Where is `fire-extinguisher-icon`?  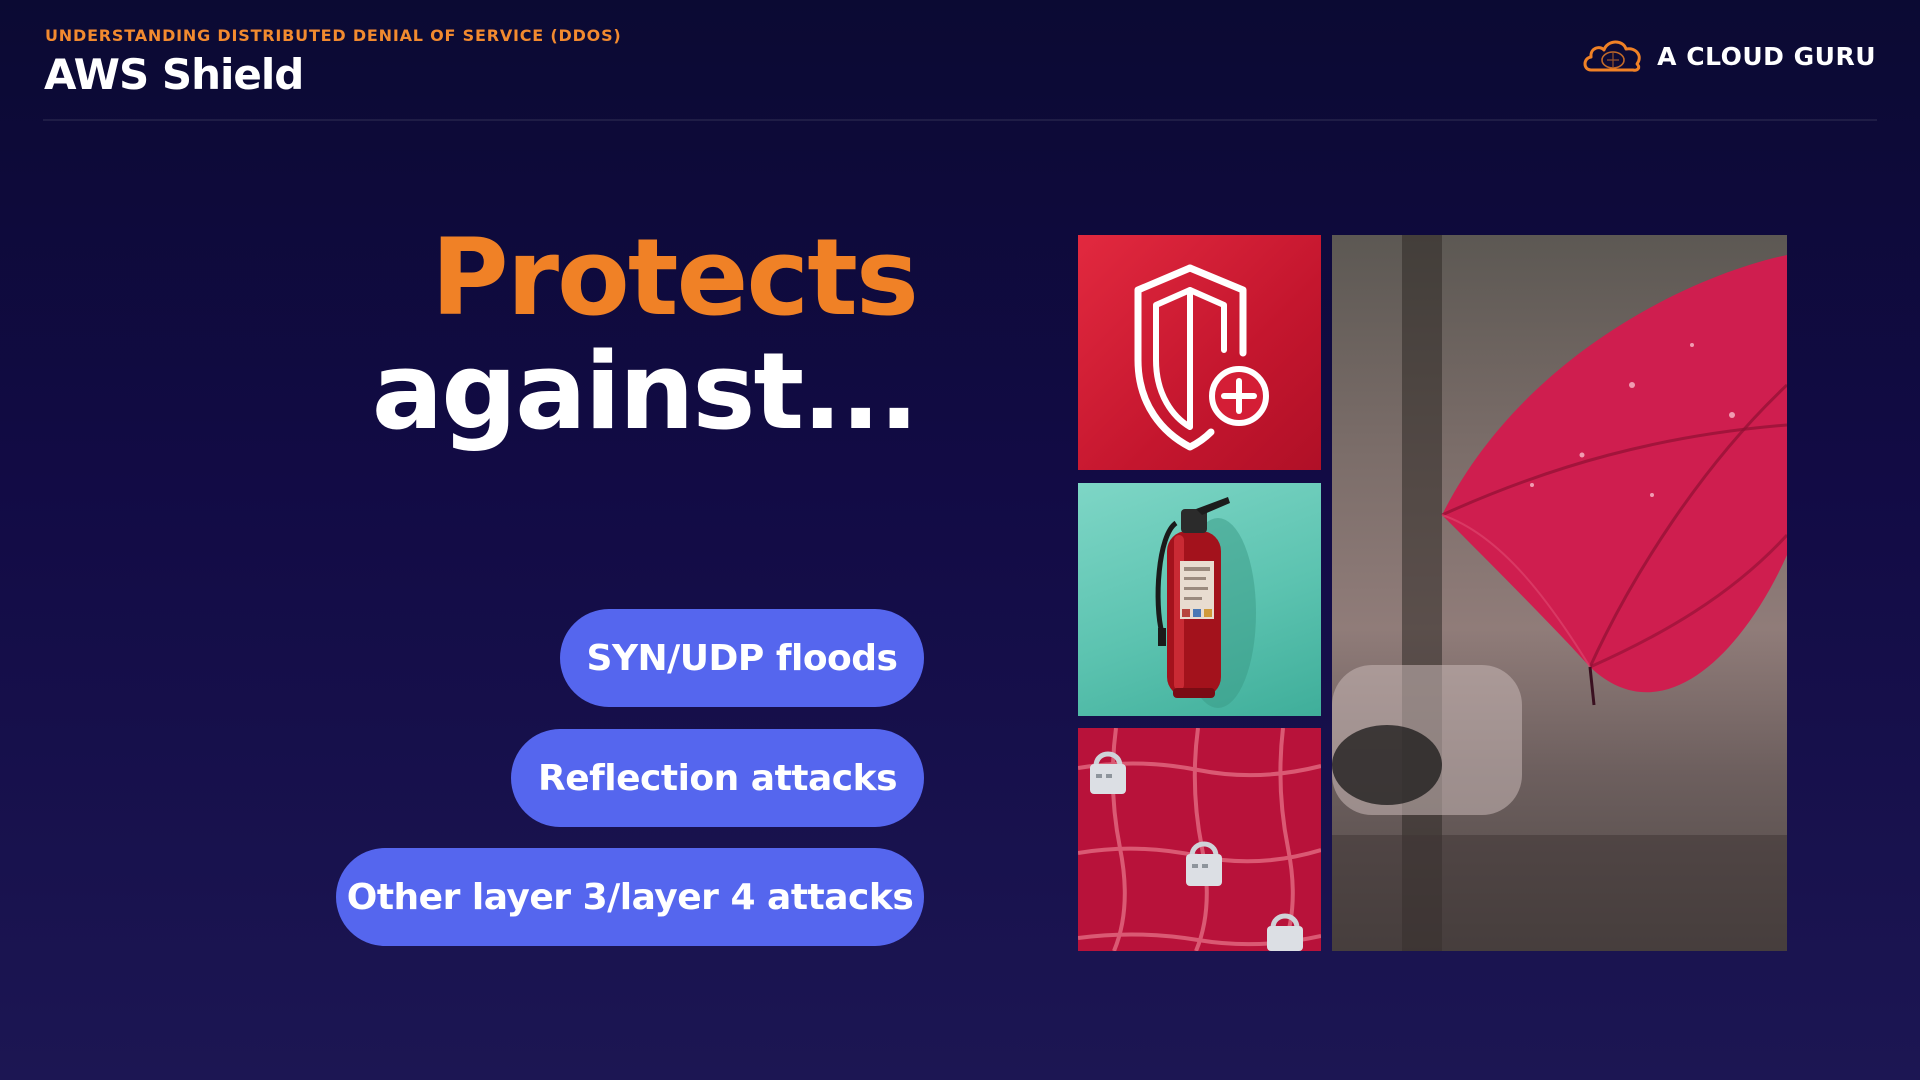
fire-extinguisher-icon is located at coordinates (1205, 602).